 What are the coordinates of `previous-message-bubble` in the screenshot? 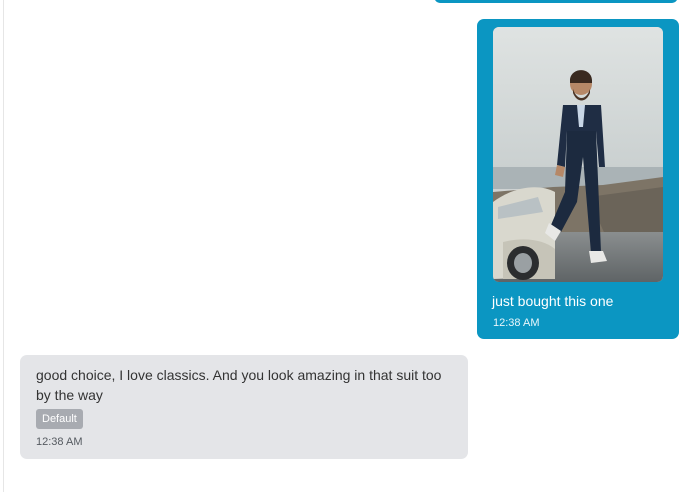 It's located at (556, 1).